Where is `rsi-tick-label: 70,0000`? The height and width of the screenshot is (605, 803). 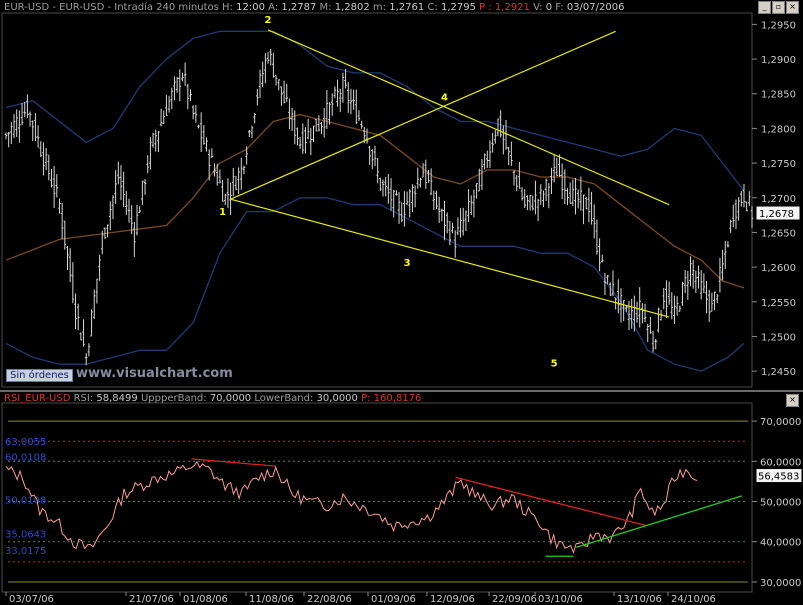
rsi-tick-label: 70,0000 is located at coordinates (780, 422).